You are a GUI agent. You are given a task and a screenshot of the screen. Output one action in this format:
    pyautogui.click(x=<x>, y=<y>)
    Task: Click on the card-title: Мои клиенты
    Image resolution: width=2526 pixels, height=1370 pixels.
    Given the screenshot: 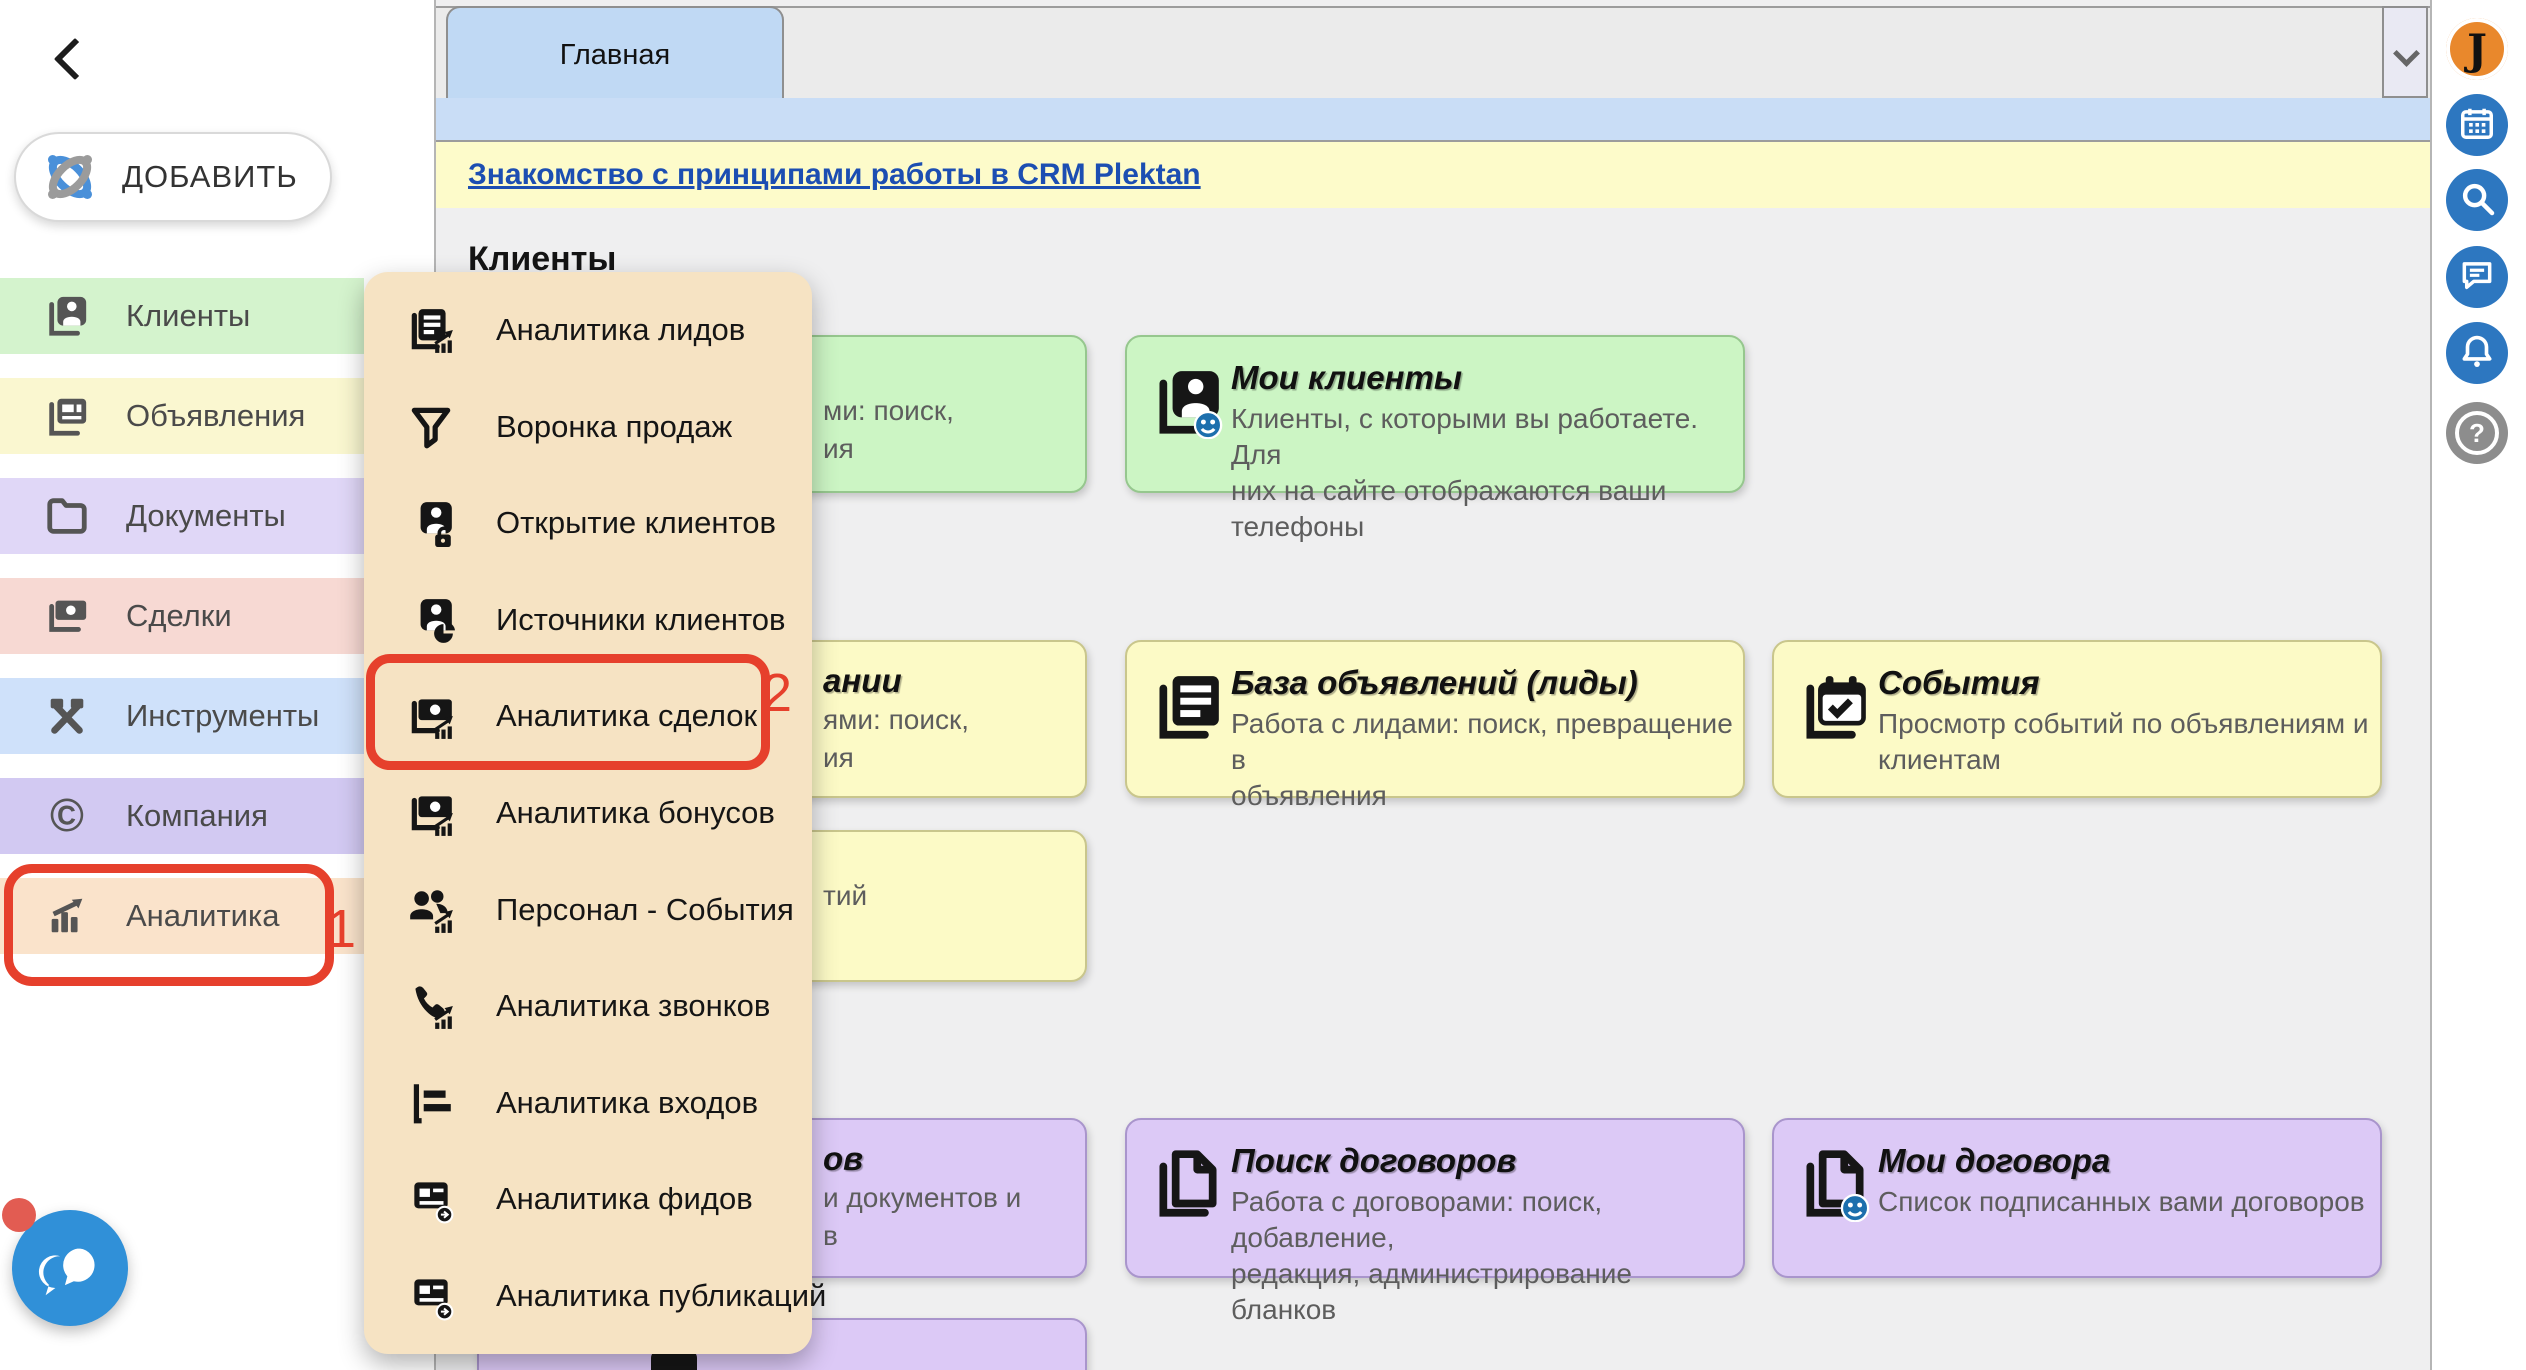 What is the action you would take?
    pyautogui.click(x=1347, y=377)
    